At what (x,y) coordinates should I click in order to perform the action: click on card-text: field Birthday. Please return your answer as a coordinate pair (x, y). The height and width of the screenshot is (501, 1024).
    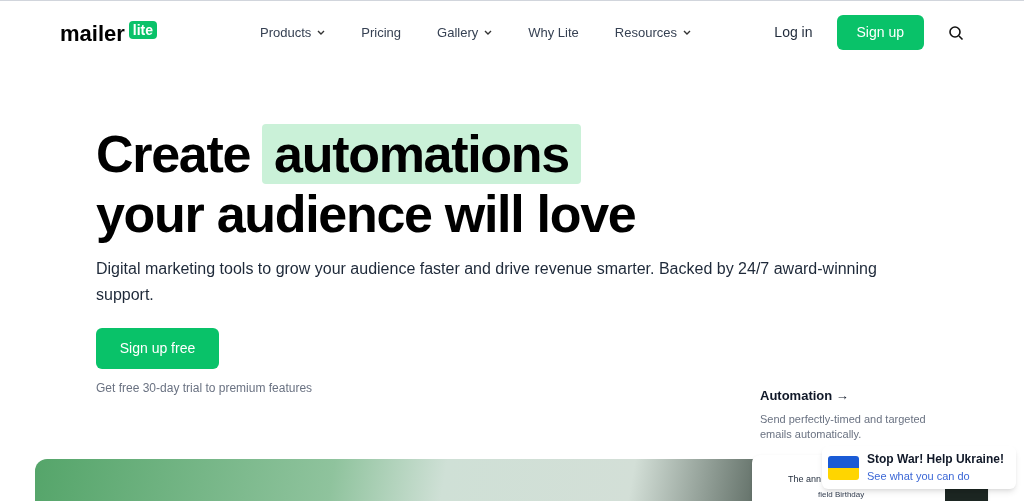
    Looking at the image, I should click on (841, 495).